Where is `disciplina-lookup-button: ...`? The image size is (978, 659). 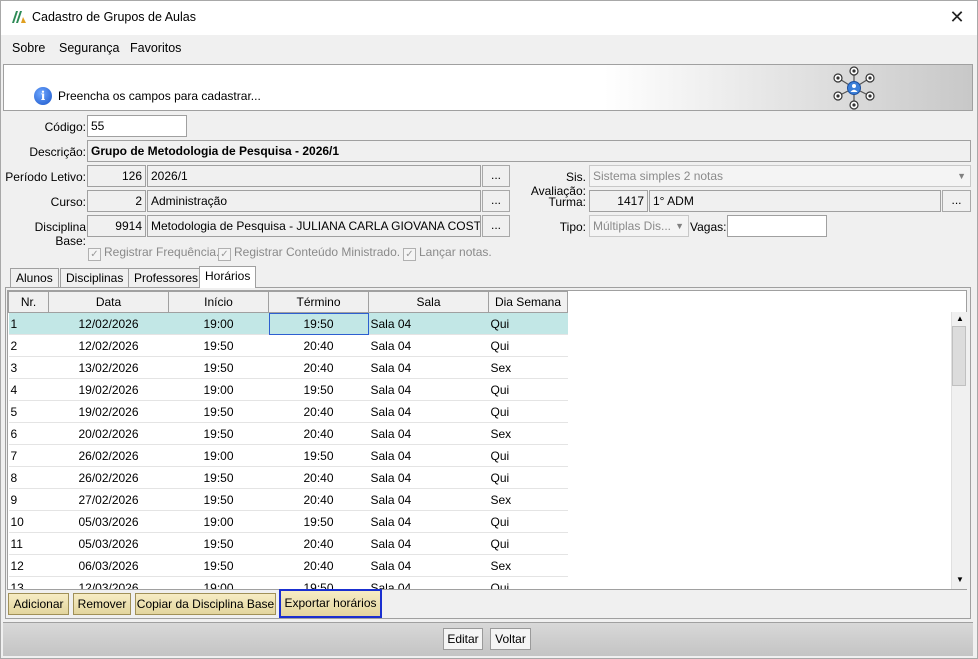
disciplina-lookup-button: ... is located at coordinates (496, 226).